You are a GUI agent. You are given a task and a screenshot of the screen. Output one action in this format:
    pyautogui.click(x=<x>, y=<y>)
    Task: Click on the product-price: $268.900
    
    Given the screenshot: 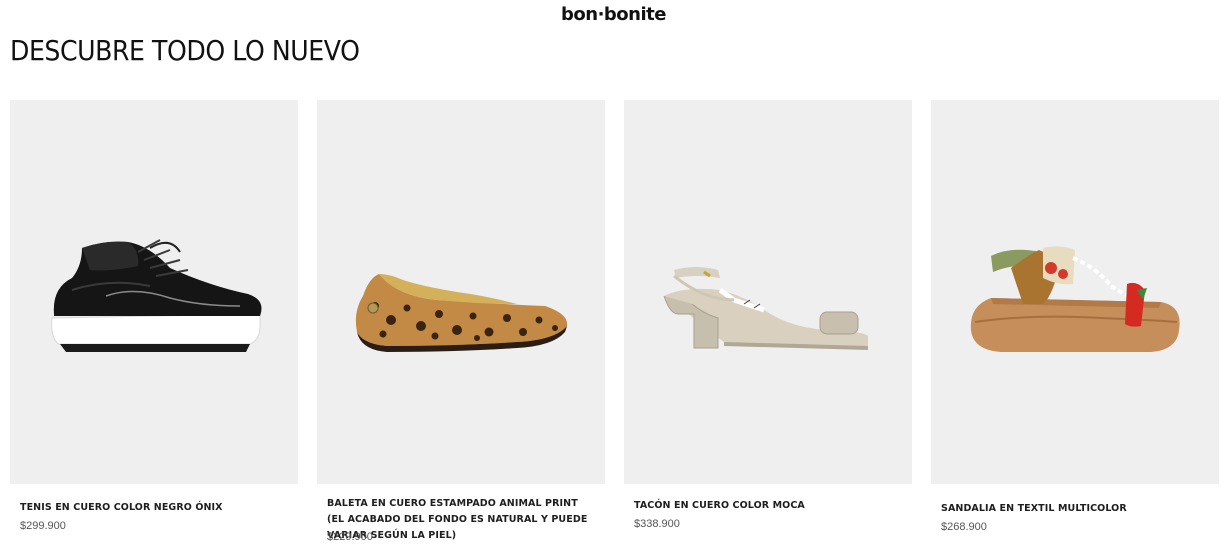 What is the action you would take?
    pyautogui.click(x=964, y=527)
    